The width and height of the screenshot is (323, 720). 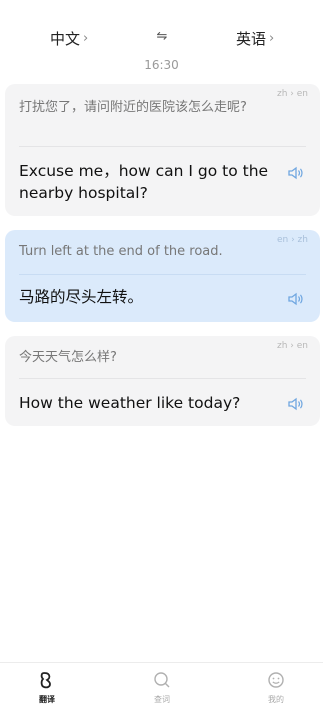 I want to click on language-bar: 中文 › ⇋ 英语 ›, so click(x=161, y=40).